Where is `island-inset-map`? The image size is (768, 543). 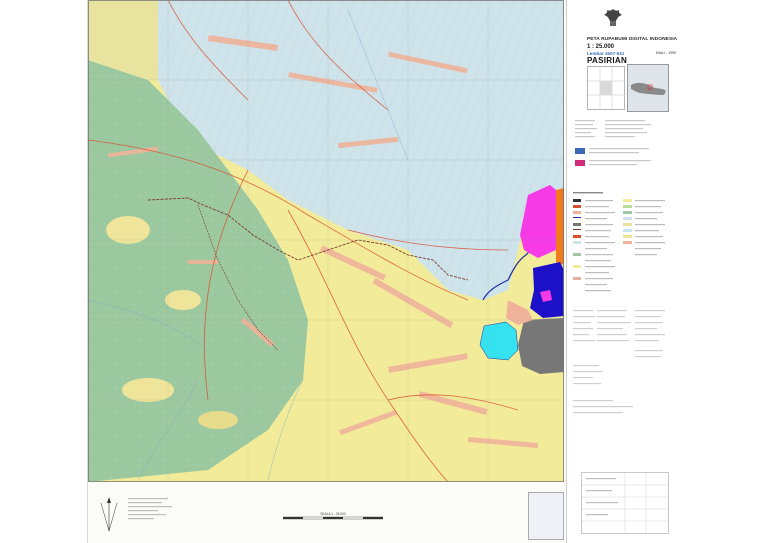
island-inset-map is located at coordinates (648, 88).